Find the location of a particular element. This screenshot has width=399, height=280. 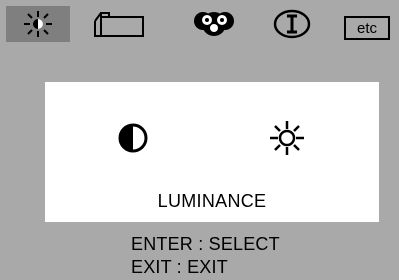

brightness-icon is located at coordinates (38, 24).